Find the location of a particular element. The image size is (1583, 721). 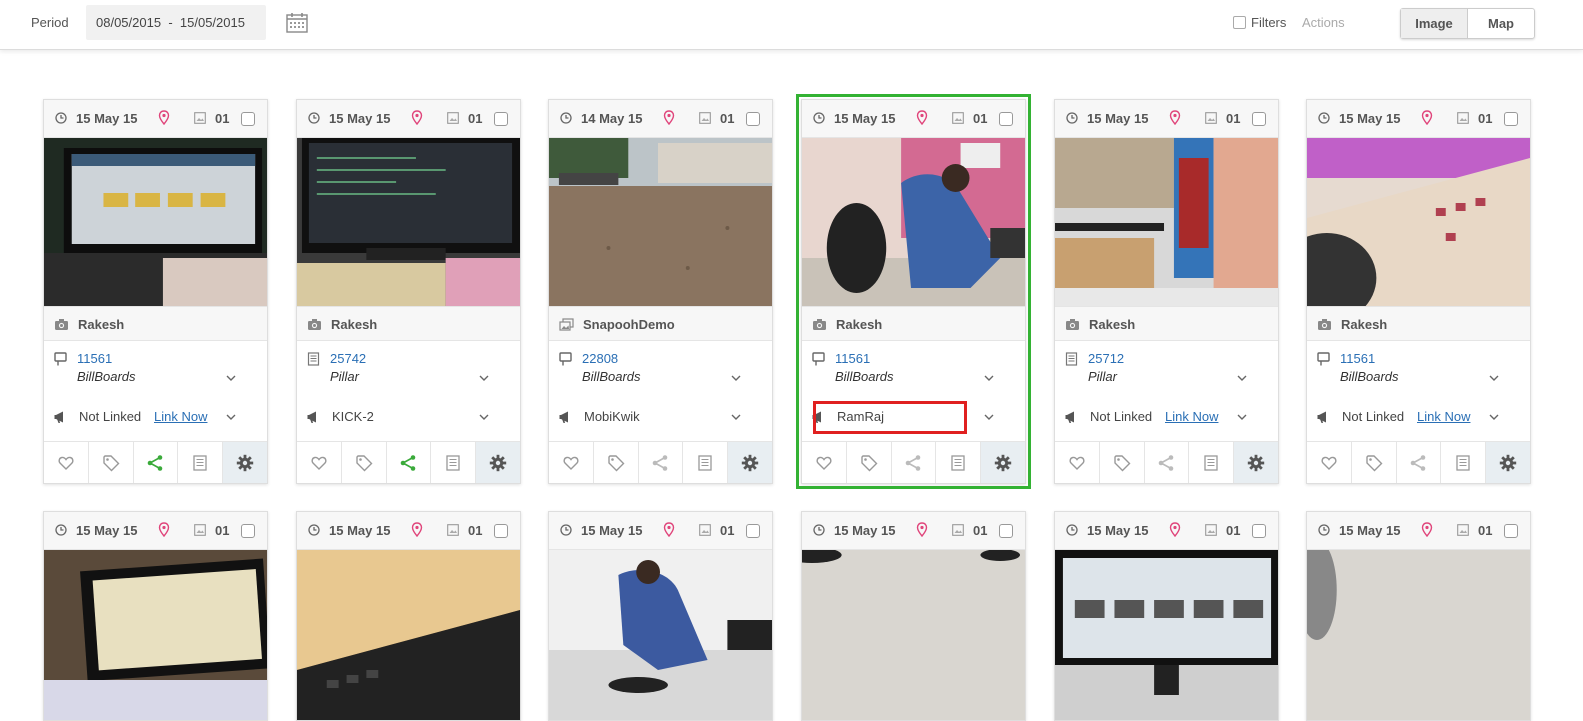

site-code-link: 25712 is located at coordinates (1106, 358).